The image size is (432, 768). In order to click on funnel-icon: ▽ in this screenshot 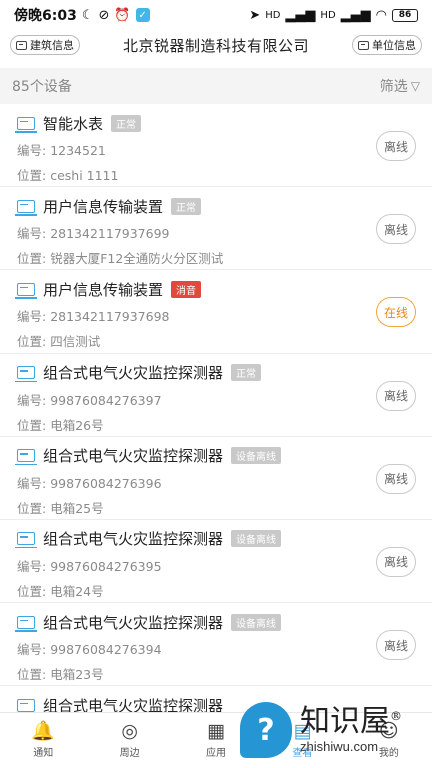, I will do `click(415, 86)`.